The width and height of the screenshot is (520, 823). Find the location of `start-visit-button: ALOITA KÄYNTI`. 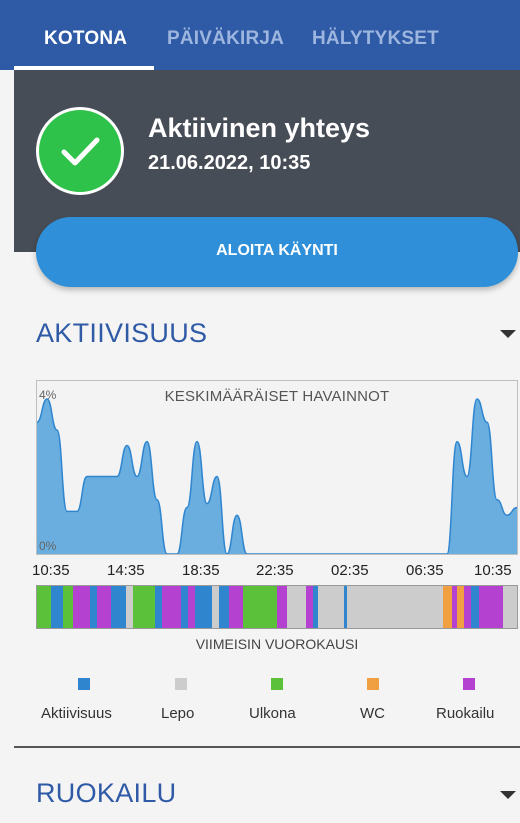

start-visit-button: ALOITA KÄYNTI is located at coordinates (277, 252).